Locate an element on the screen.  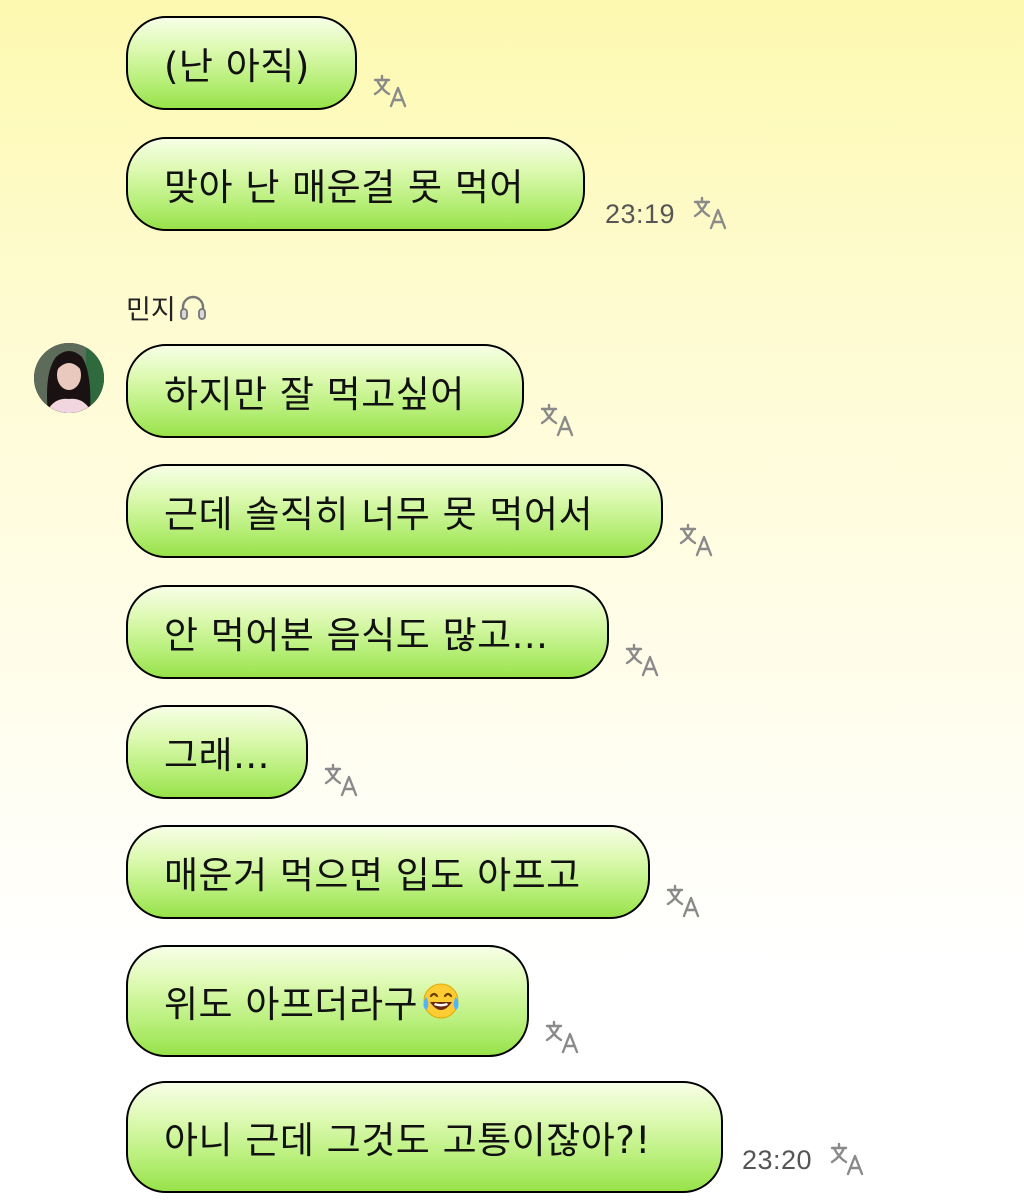
avatar-image is located at coordinates (69, 378).